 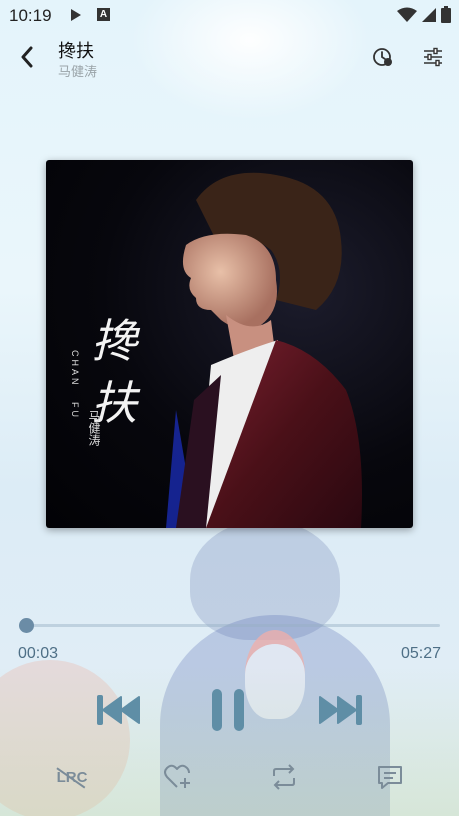 I want to click on album-pinyin-chan: CHAN, so click(x=75, y=369).